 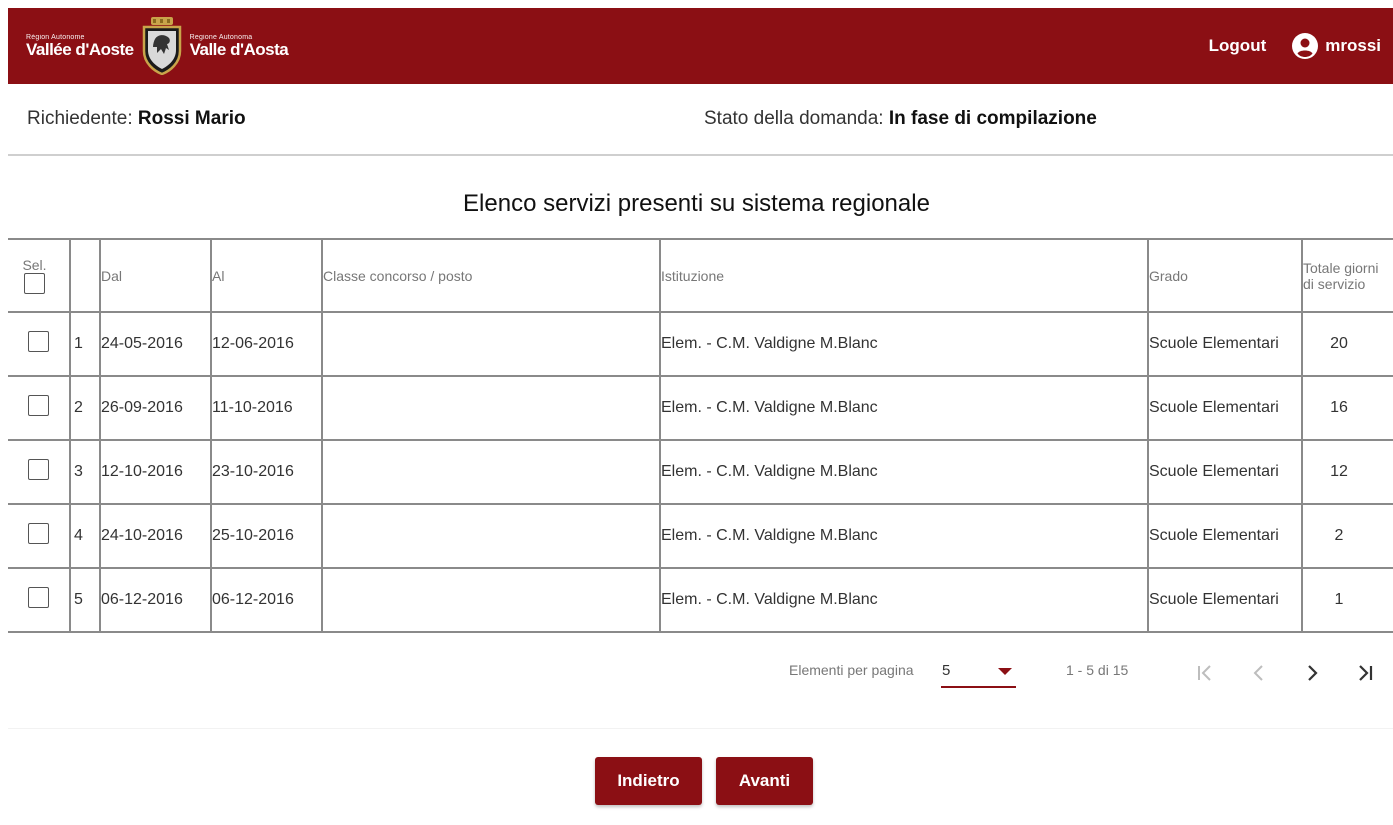 I want to click on column-header-classe: Classe concorso / posto, so click(x=490, y=275).